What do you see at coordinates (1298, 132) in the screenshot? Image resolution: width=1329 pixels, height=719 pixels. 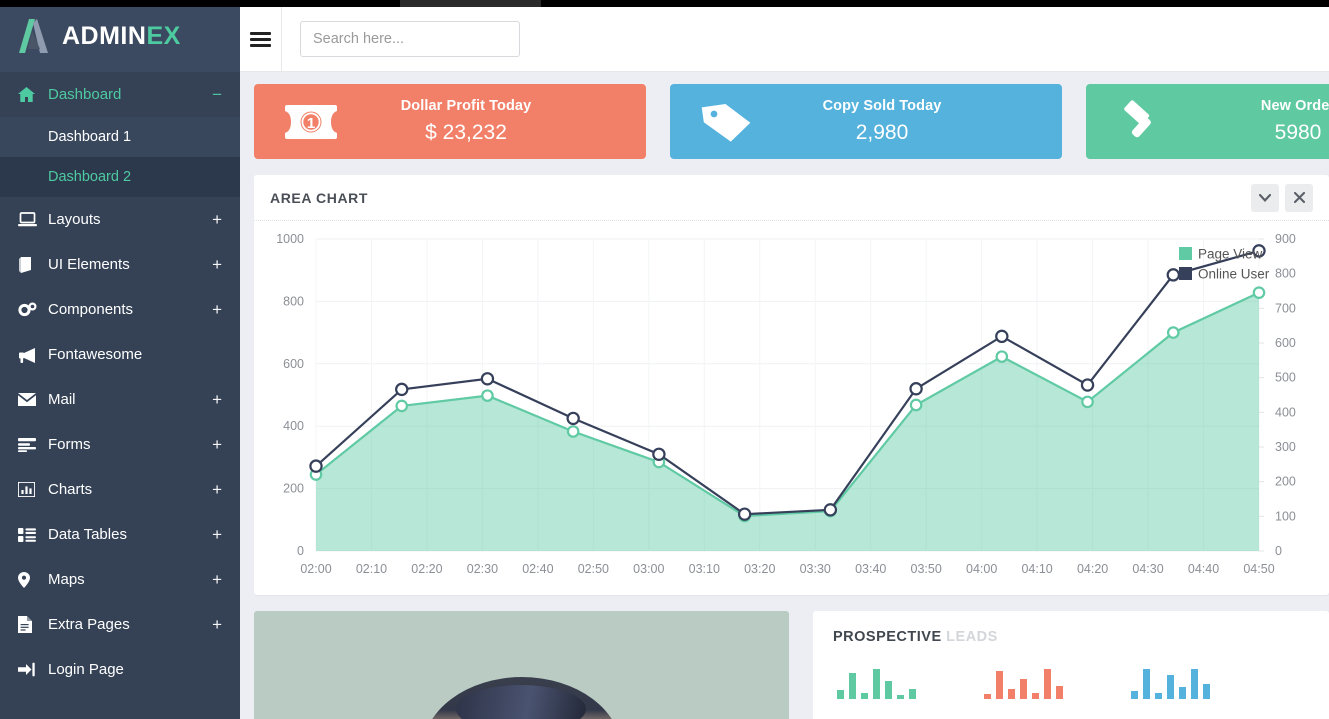 I see `stat-card-value: 5980` at bounding box center [1298, 132].